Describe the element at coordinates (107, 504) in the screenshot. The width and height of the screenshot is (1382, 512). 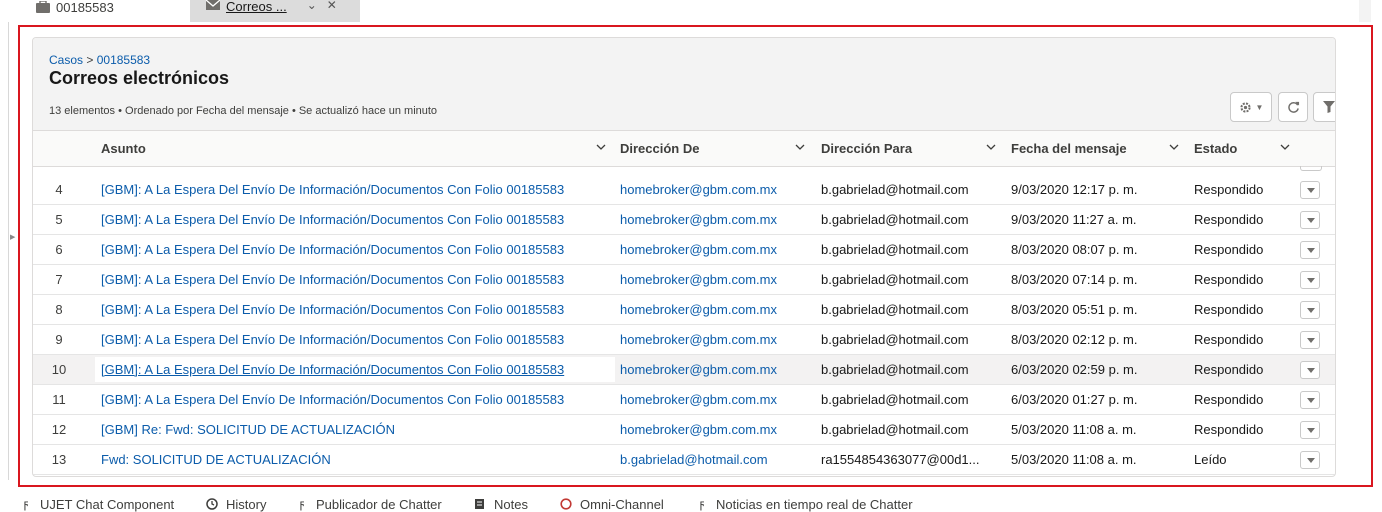
I see `utility-label: UJET Chat Component` at that location.